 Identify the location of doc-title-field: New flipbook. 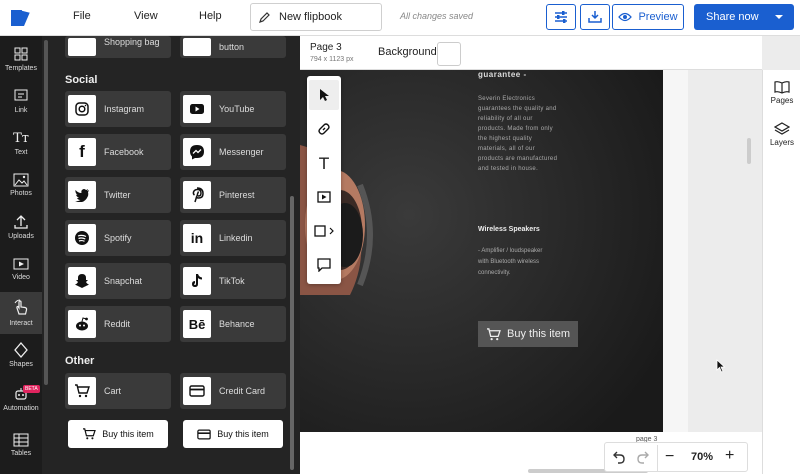
(316, 17).